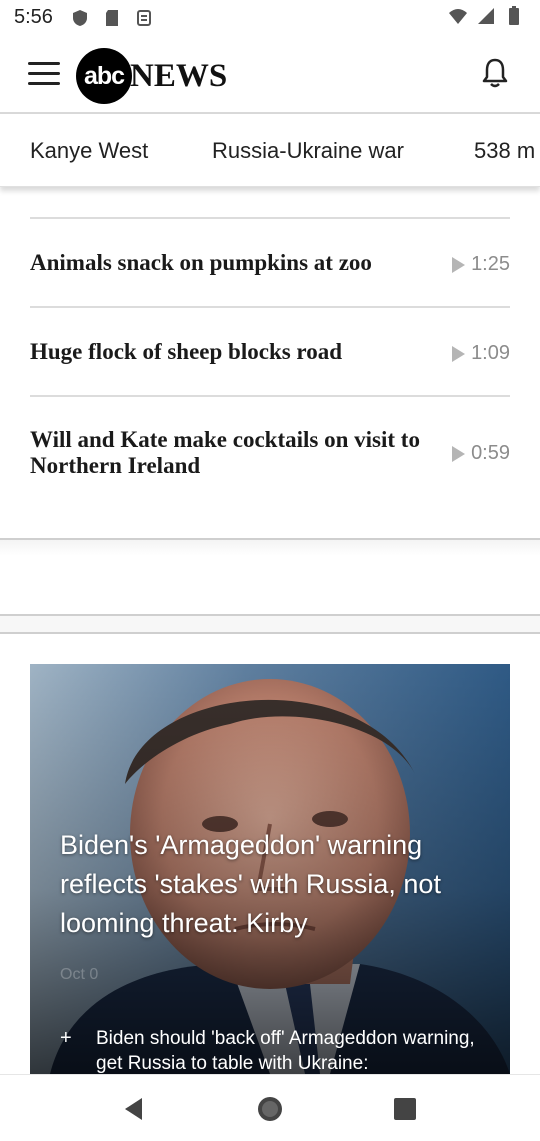  I want to click on section-separator, so click(270, 633).